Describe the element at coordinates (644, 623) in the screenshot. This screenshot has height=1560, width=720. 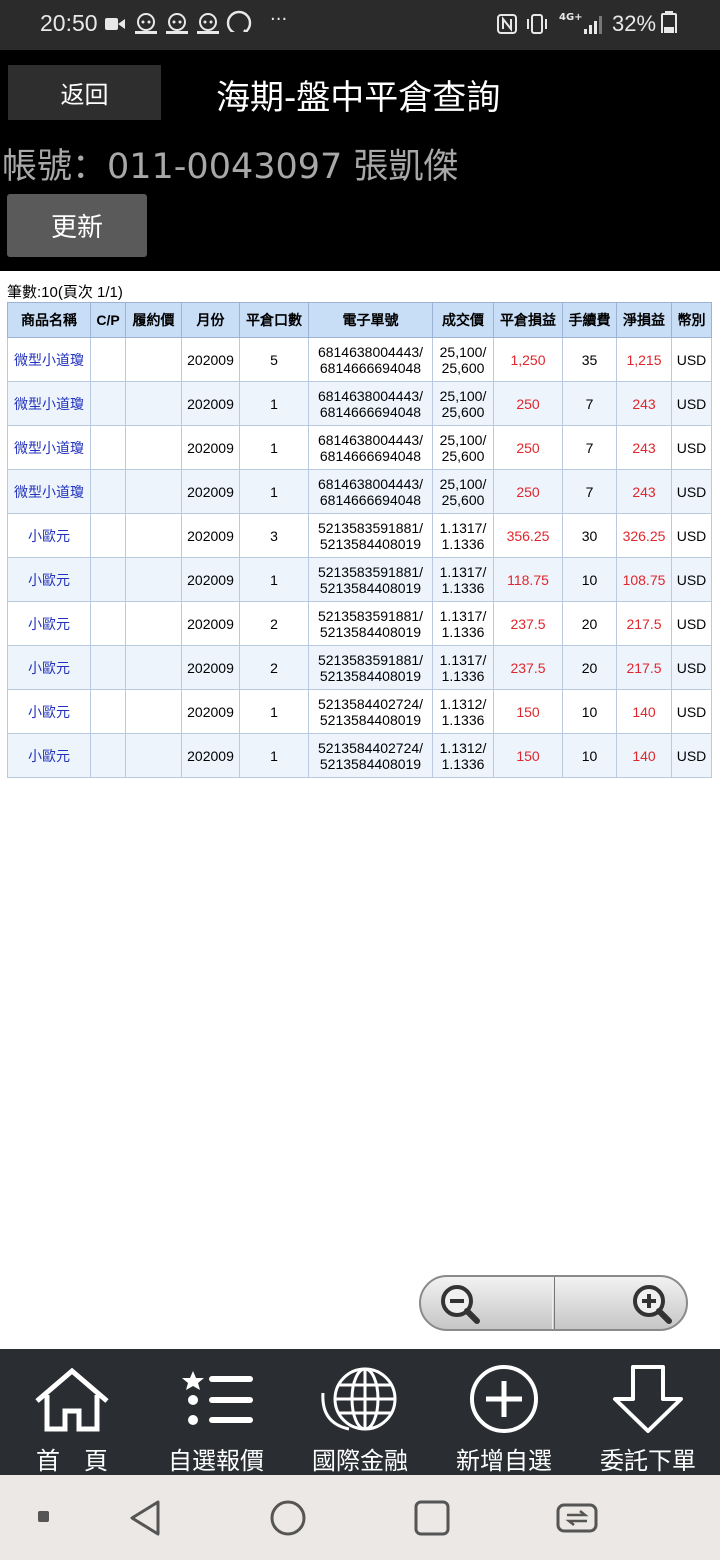
I see `net-pnl-value: 217.5` at that location.